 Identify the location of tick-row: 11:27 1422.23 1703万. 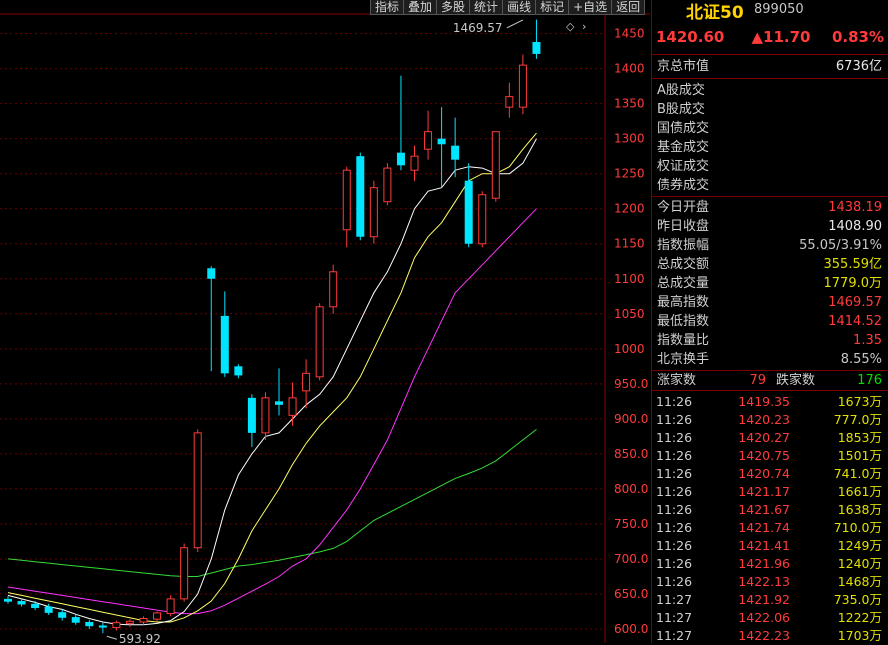
(770, 636).